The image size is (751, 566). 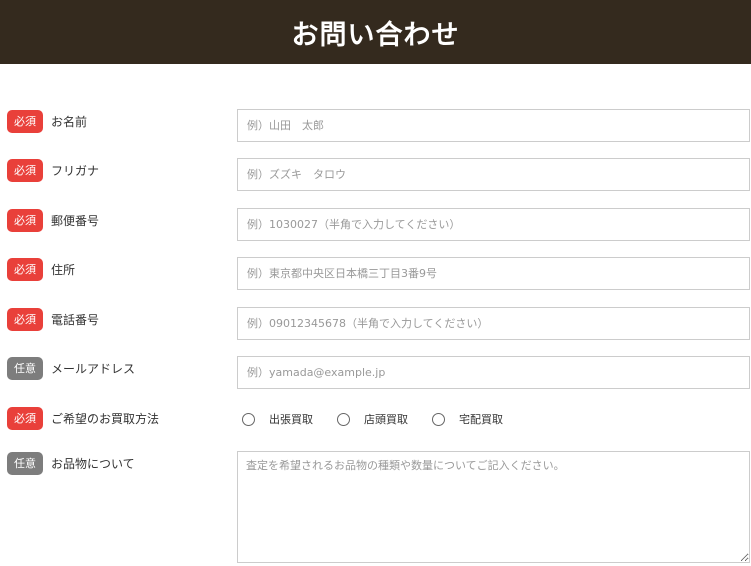 I want to click on label-group: 必須 電話番号, so click(x=53, y=319).